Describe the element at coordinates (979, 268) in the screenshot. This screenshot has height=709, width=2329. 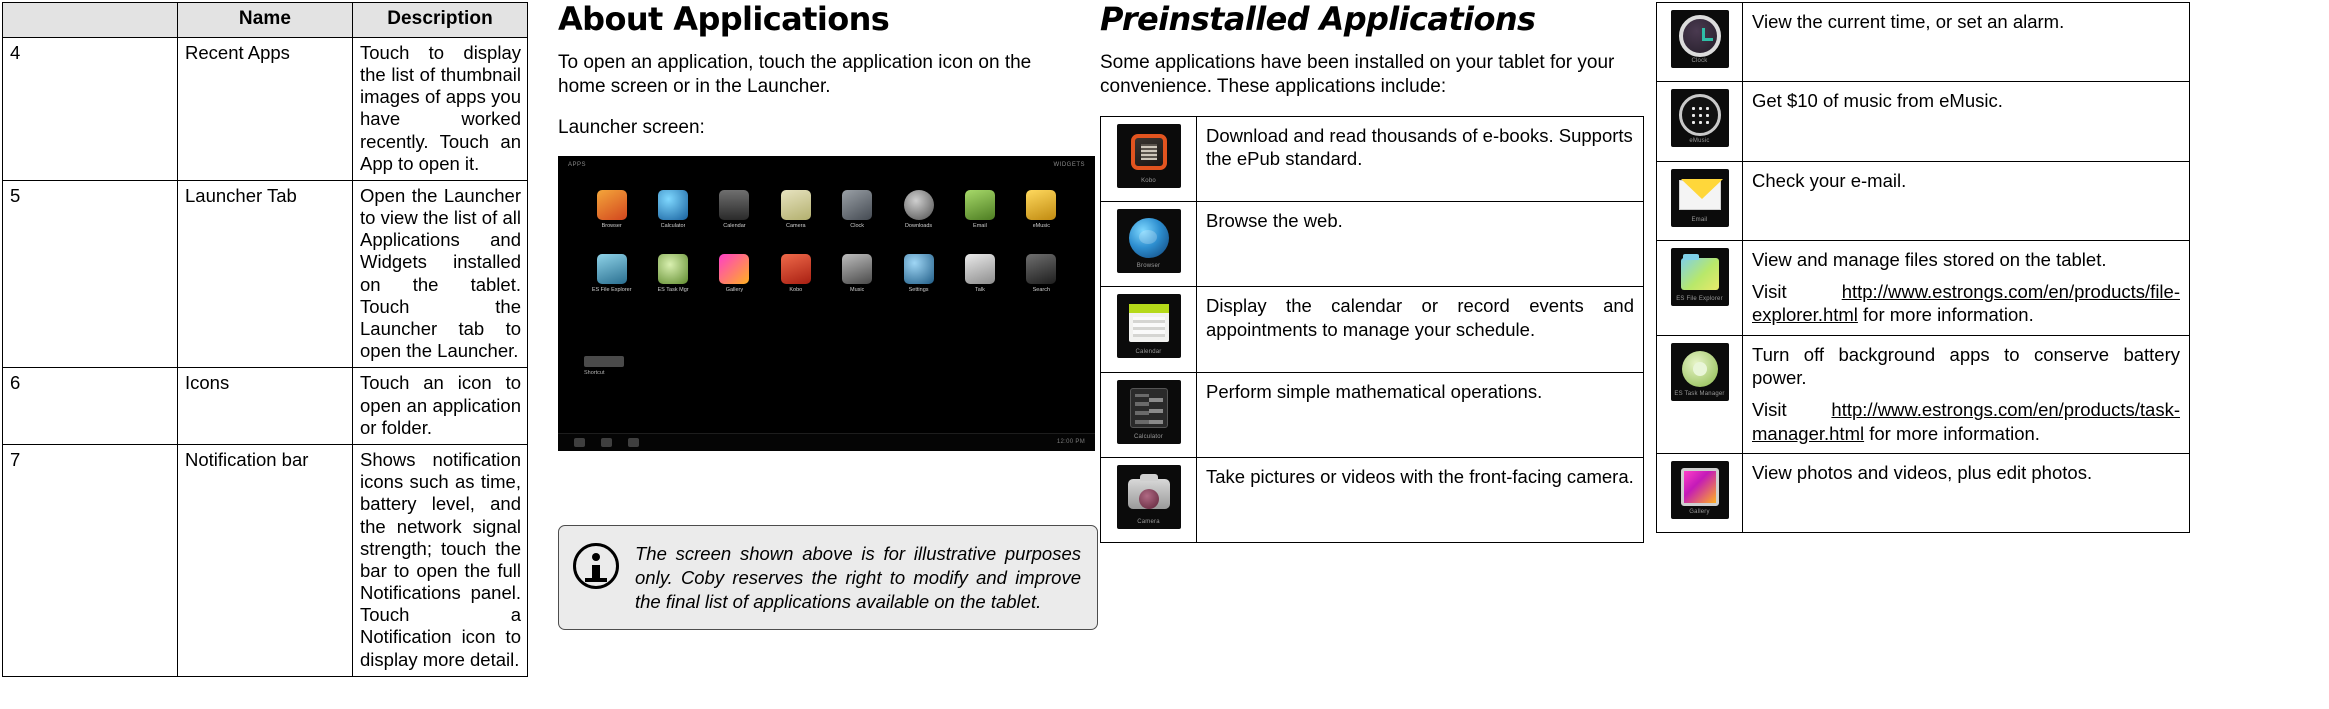
I see `talk-icon` at that location.